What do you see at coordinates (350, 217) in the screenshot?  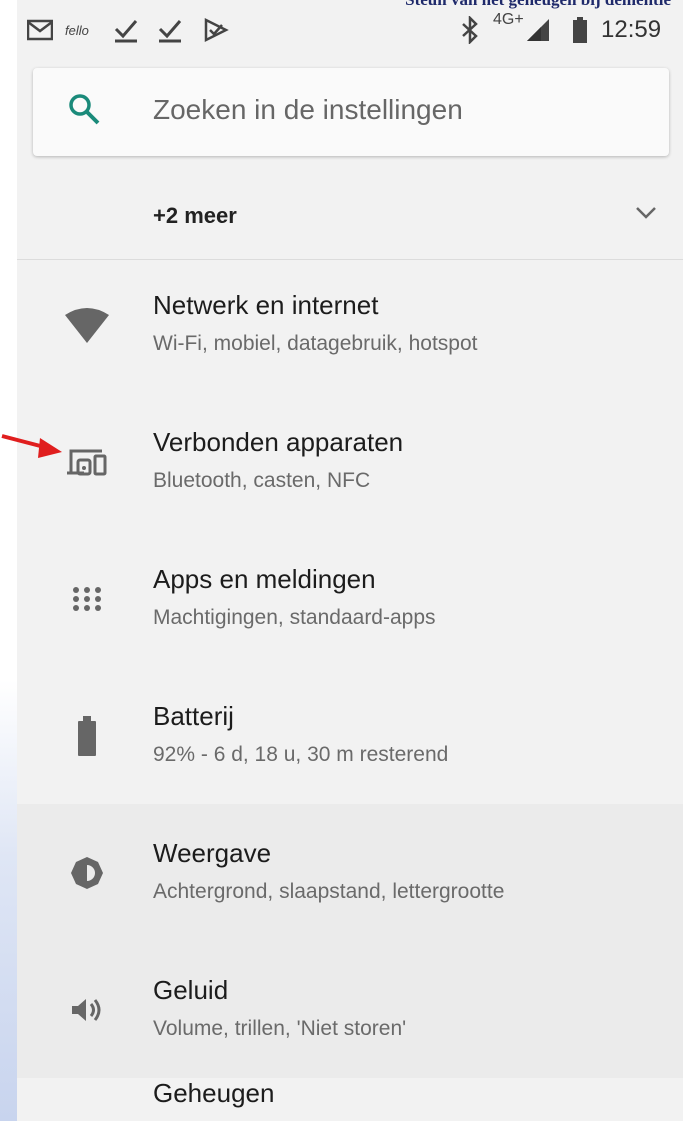 I see `more-suggestions-row: +2 meer` at bounding box center [350, 217].